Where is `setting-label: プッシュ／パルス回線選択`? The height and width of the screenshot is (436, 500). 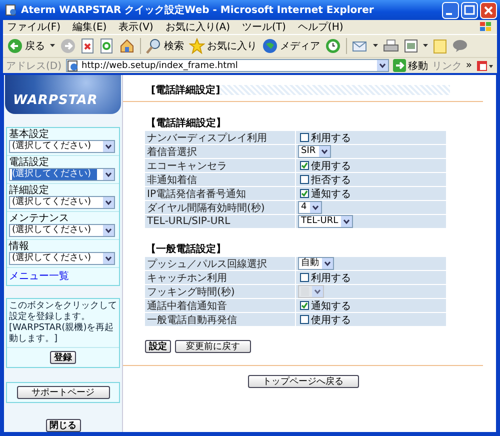
setting-label: プッシュ／パルス回線選択 is located at coordinates (220, 263).